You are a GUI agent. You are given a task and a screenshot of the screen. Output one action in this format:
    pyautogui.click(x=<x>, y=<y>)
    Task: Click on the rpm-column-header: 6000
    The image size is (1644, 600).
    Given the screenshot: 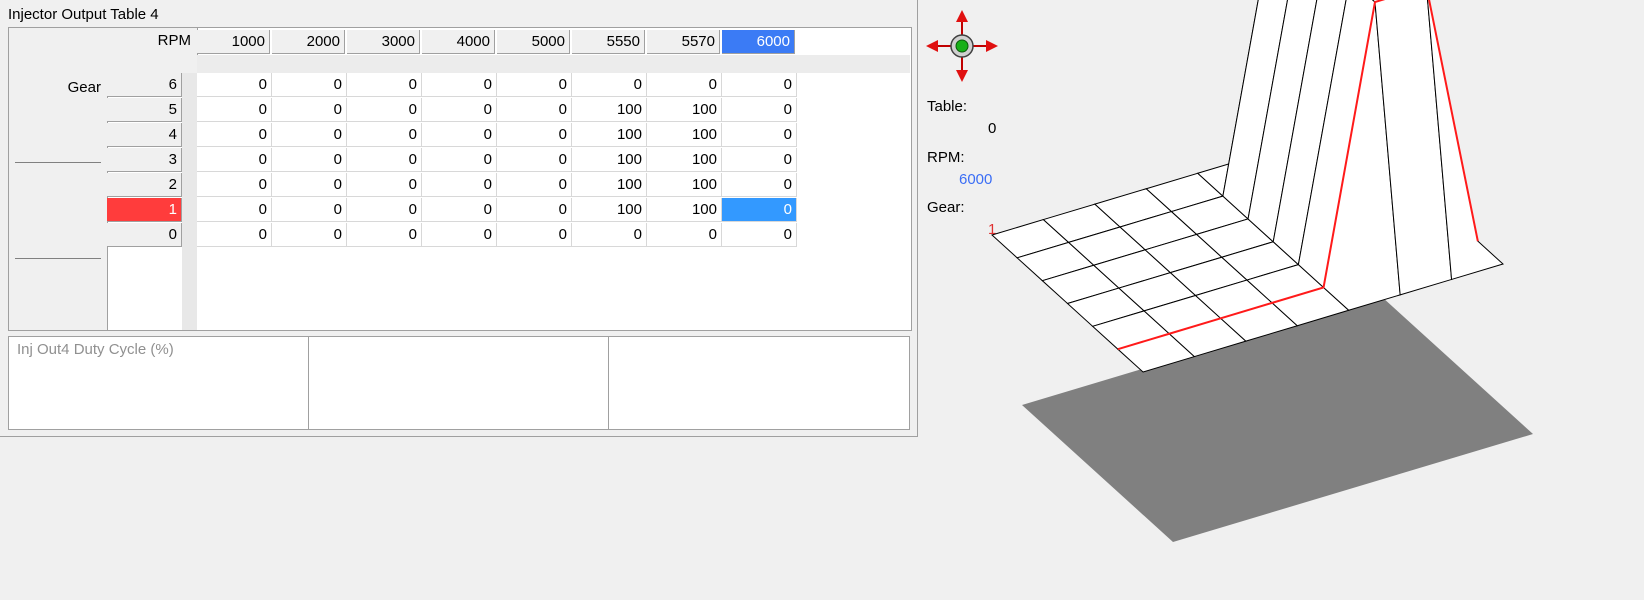 What is the action you would take?
    pyautogui.click(x=758, y=42)
    